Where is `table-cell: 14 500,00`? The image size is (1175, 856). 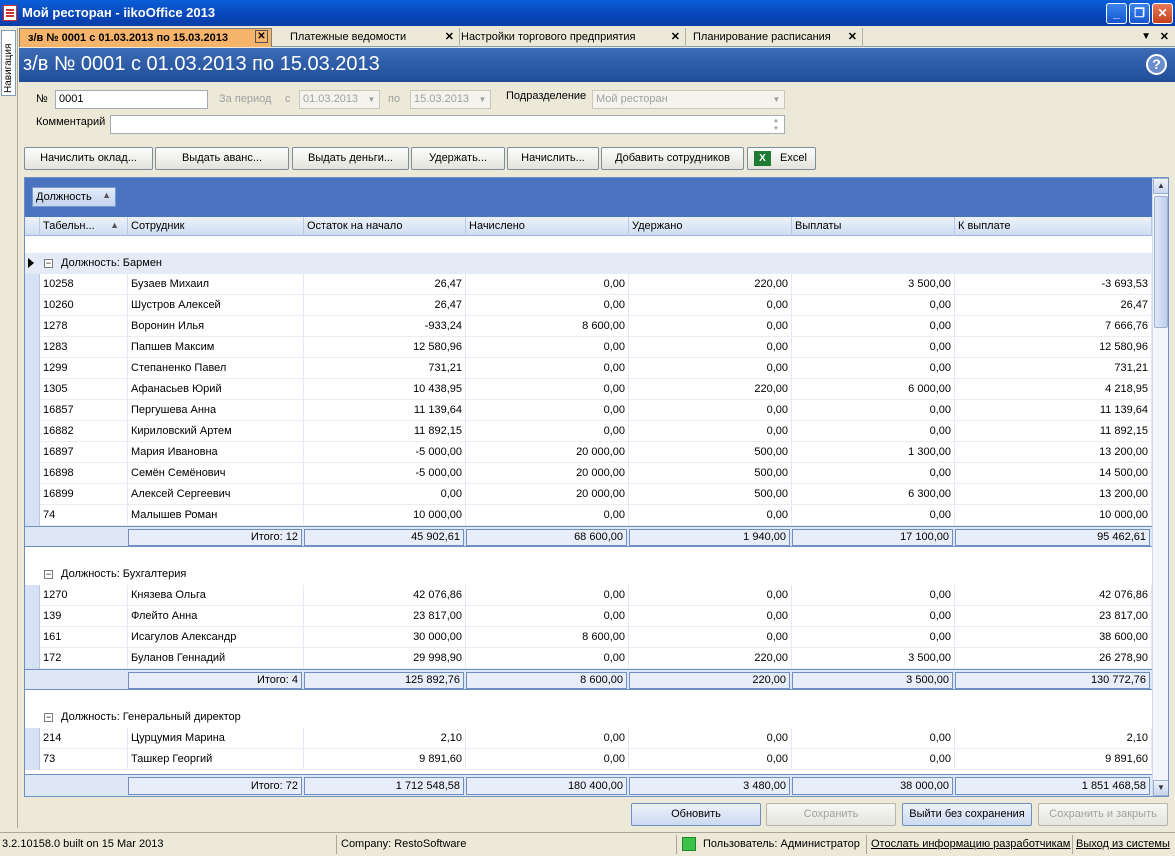 table-cell: 14 500,00 is located at coordinates (1053, 473).